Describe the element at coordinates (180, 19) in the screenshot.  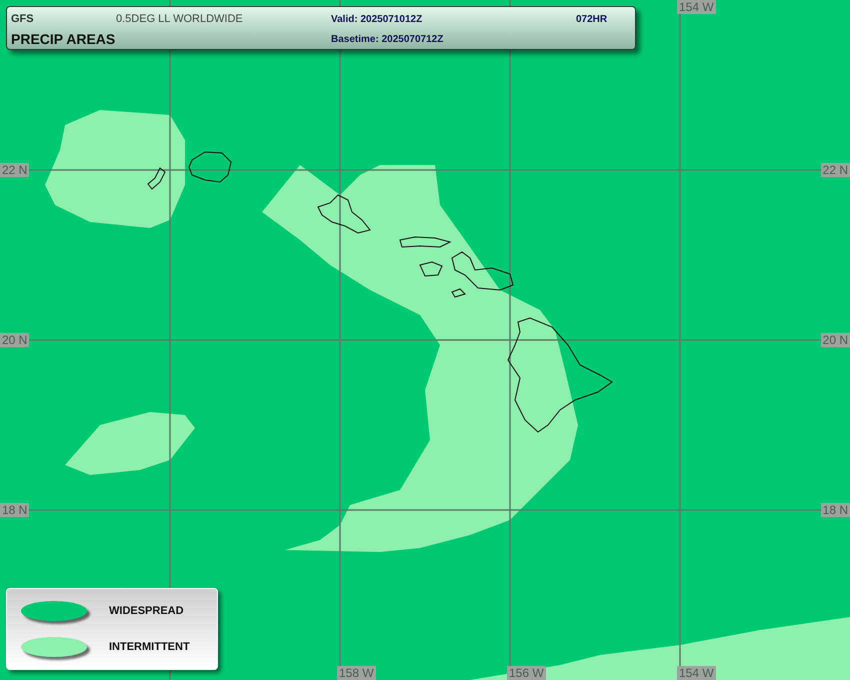
I see `grid-name: 0.5DEG LL WORLDWIDE` at that location.